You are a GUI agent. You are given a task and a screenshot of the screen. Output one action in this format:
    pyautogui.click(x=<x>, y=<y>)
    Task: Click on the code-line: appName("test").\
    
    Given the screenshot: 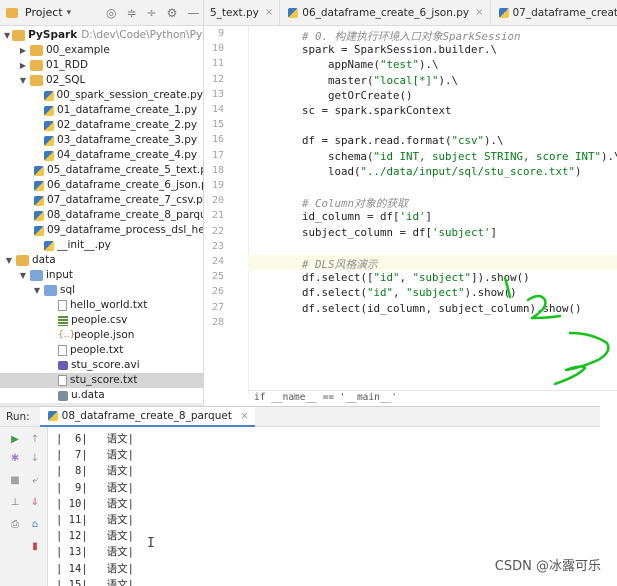 What is the action you would take?
    pyautogui.click(x=357, y=64)
    